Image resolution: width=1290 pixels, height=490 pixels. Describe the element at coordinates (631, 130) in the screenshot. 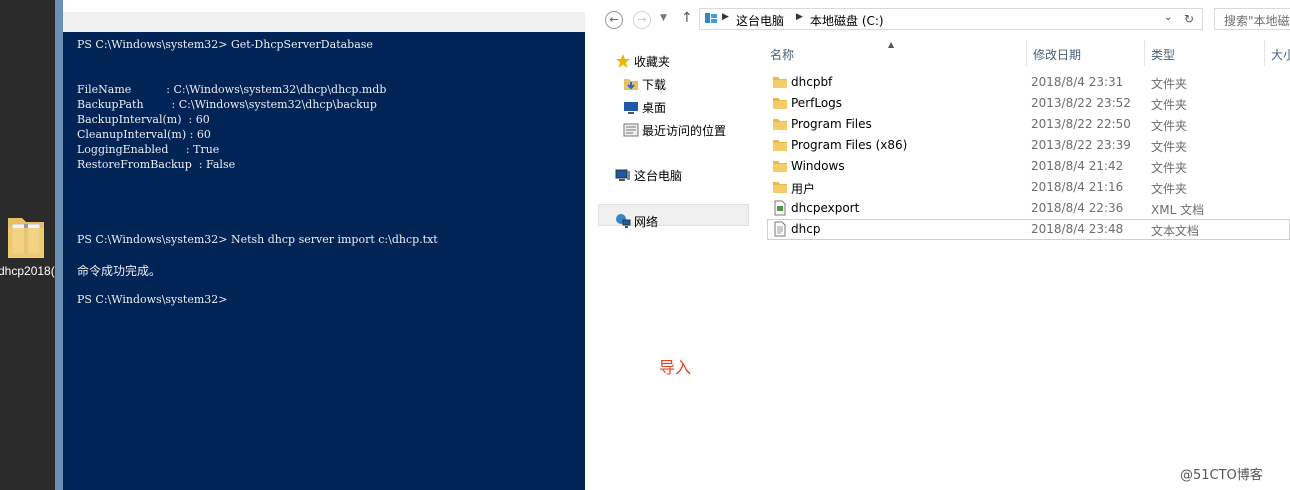

I see `recent-places-icon` at that location.